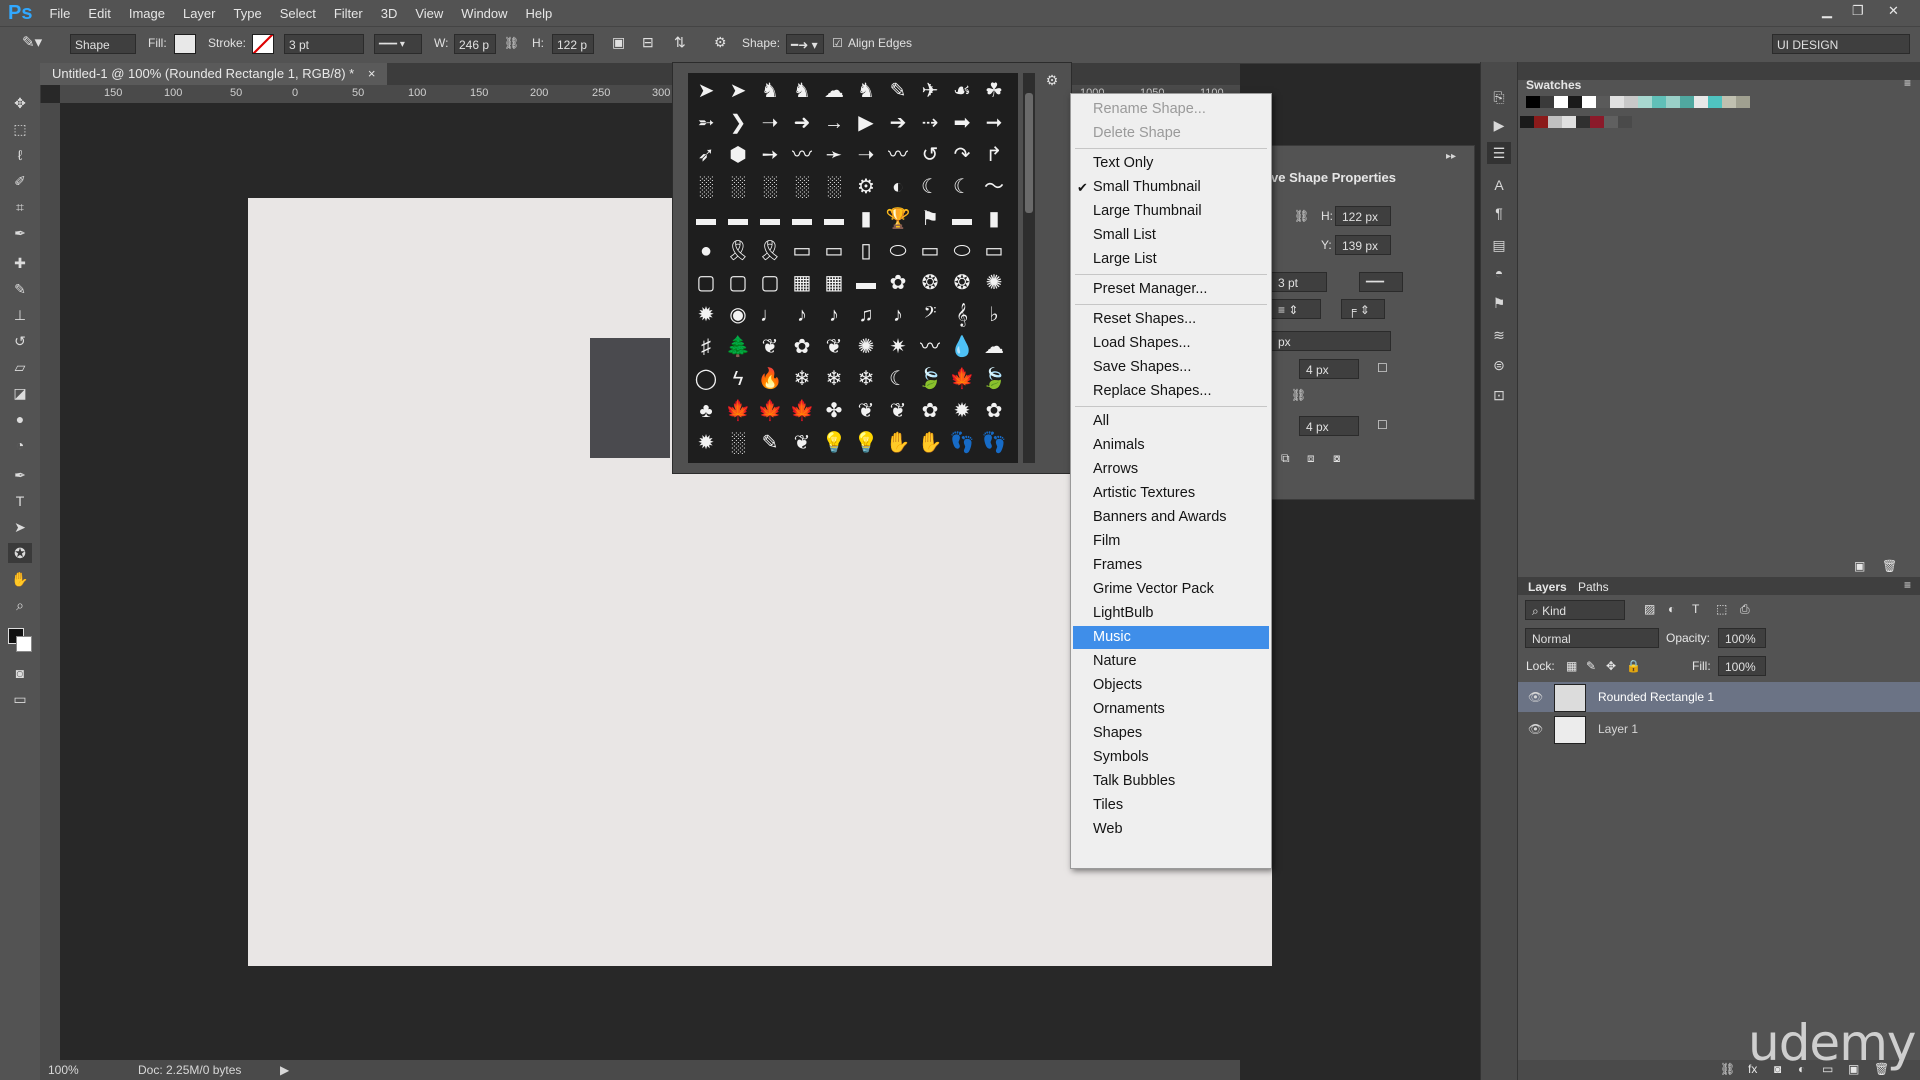  What do you see at coordinates (930, 91) in the screenshot?
I see `shape-thumbnail: ✈` at bounding box center [930, 91].